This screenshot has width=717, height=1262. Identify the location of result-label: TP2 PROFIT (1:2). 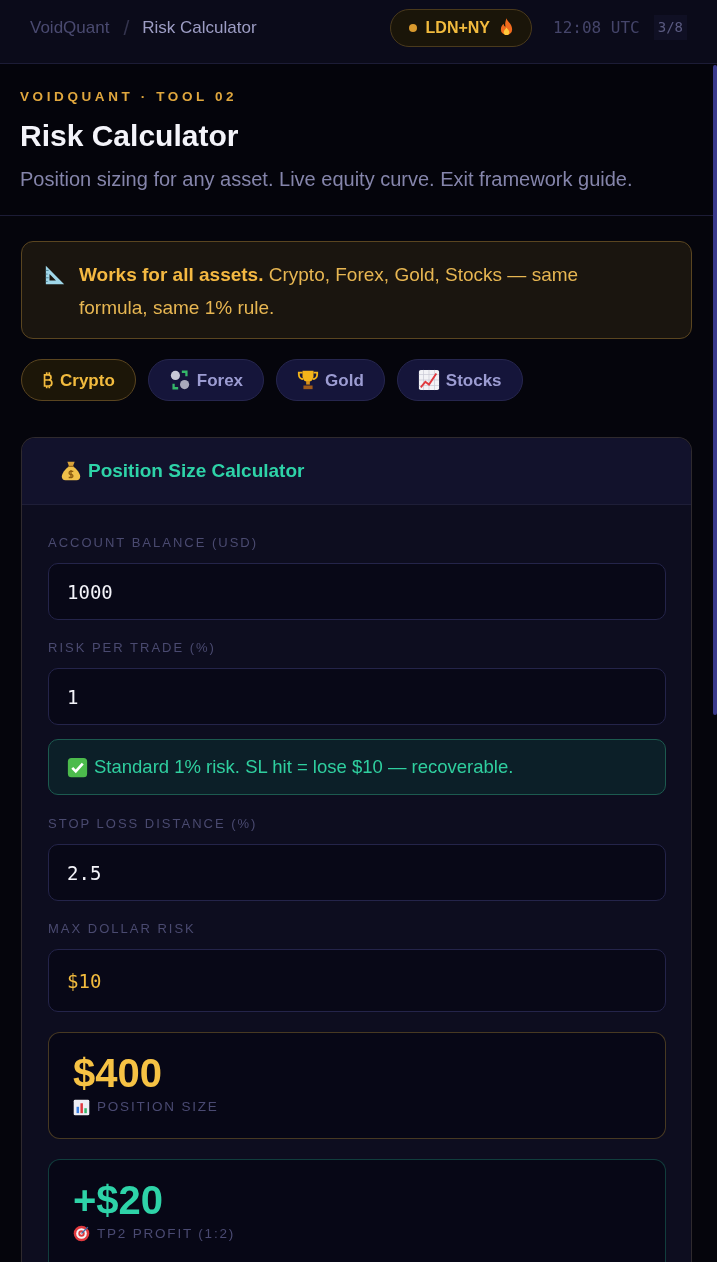
(166, 1233).